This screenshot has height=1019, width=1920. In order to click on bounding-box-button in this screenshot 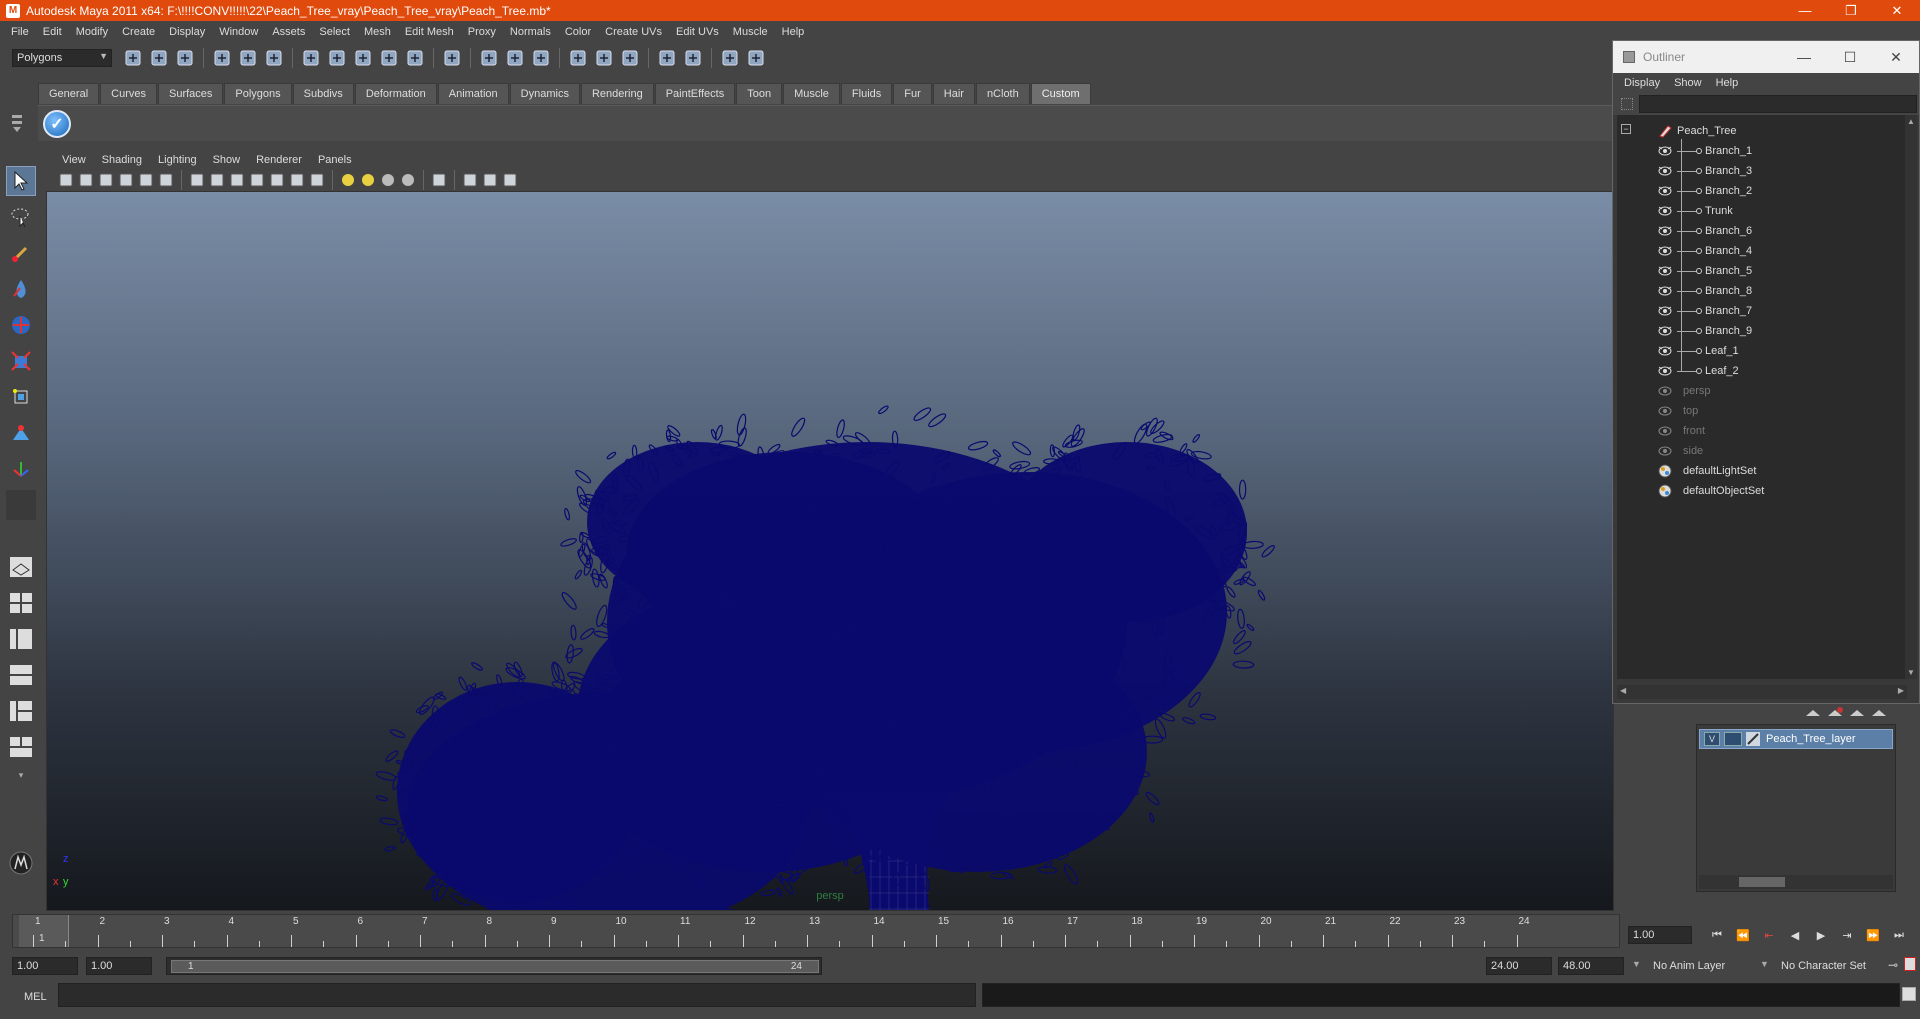, I will do `click(277, 180)`.